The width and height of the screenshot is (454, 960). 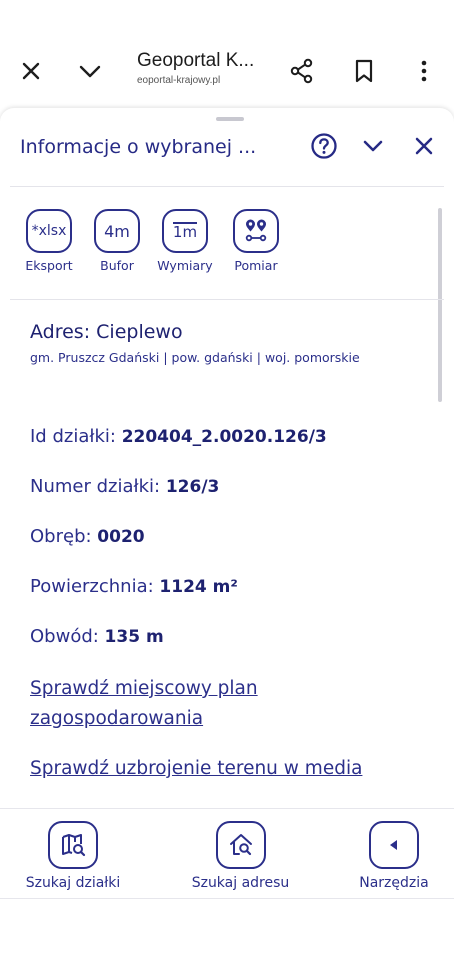 What do you see at coordinates (227, 186) in the screenshot?
I see `header-divider` at bounding box center [227, 186].